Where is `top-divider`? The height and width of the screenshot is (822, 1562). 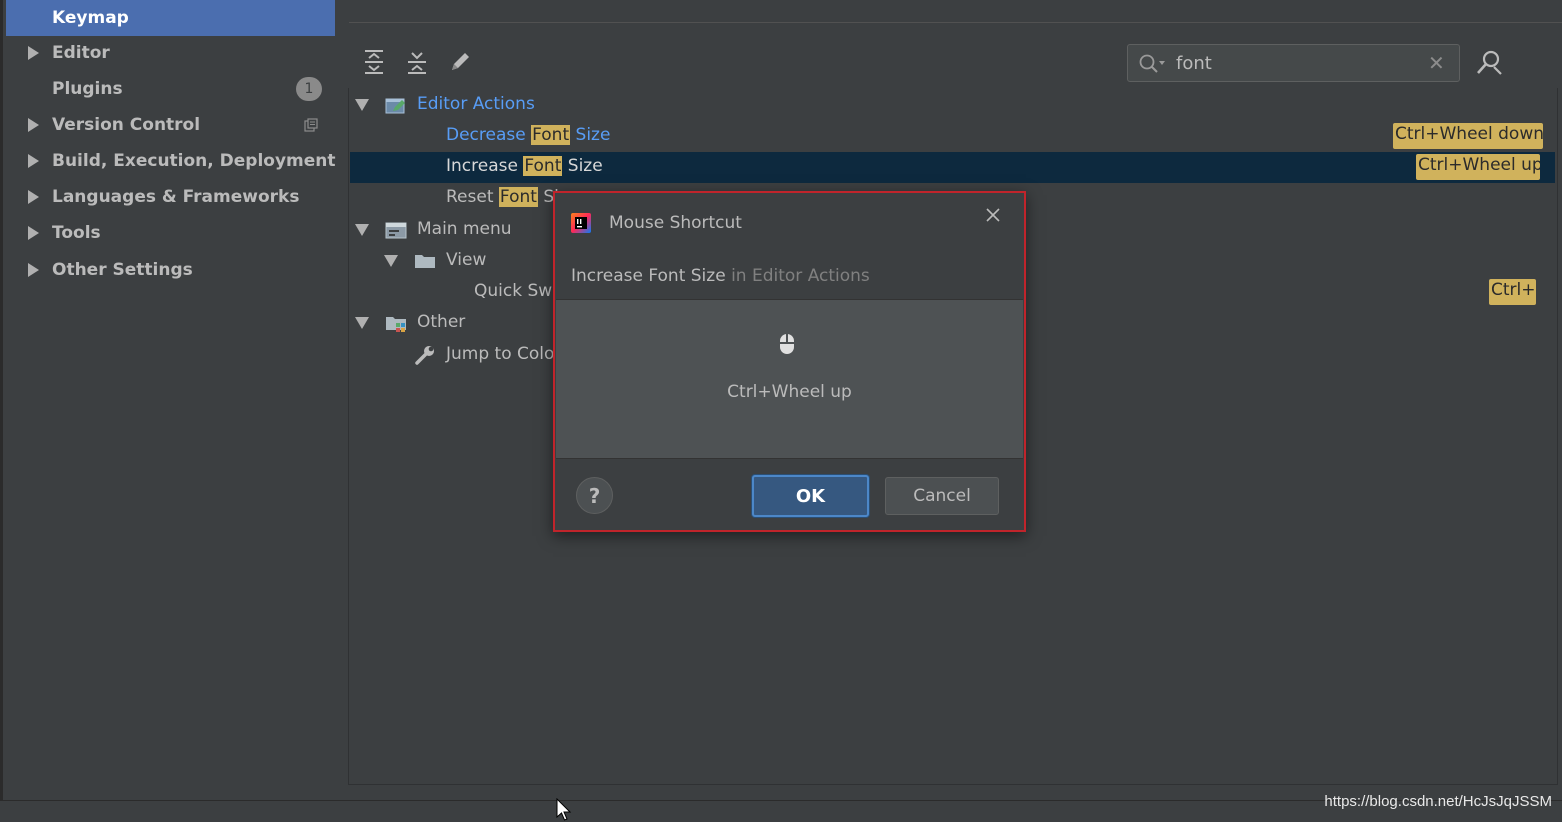
top-divider is located at coordinates (955, 22).